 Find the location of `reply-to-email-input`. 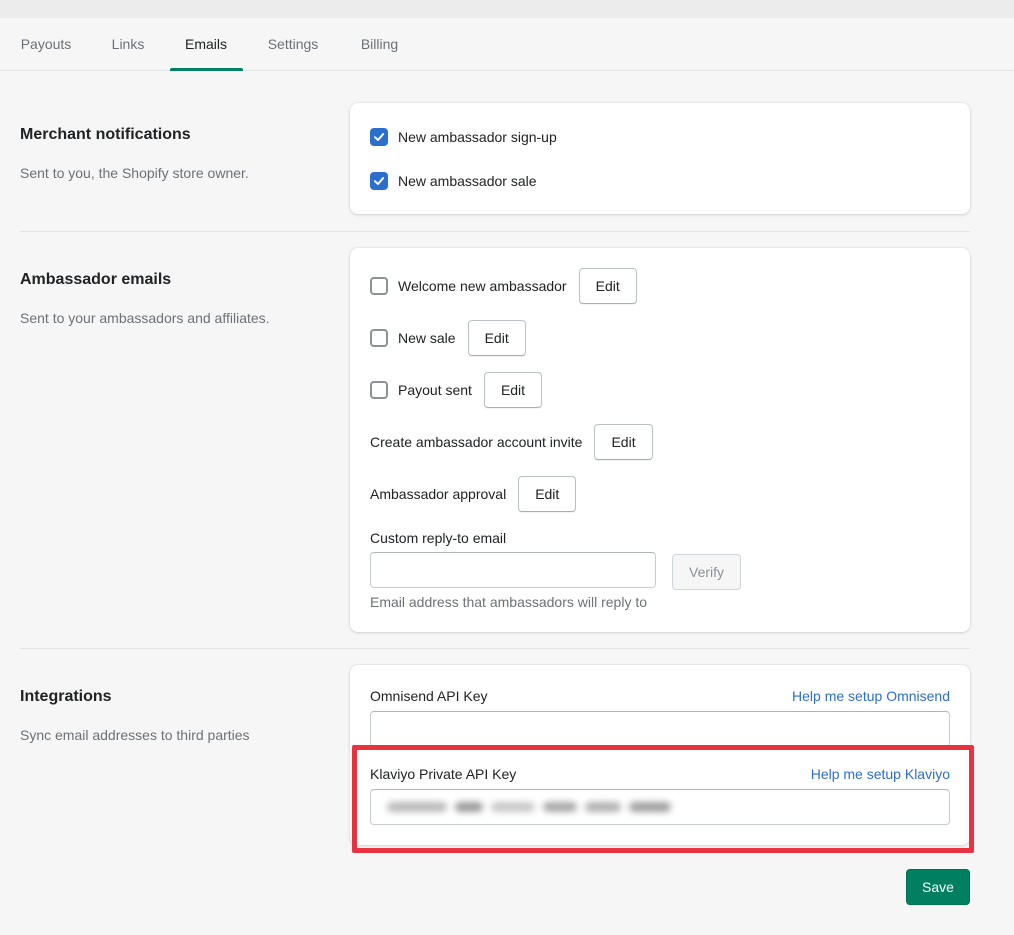

reply-to-email-input is located at coordinates (513, 570).